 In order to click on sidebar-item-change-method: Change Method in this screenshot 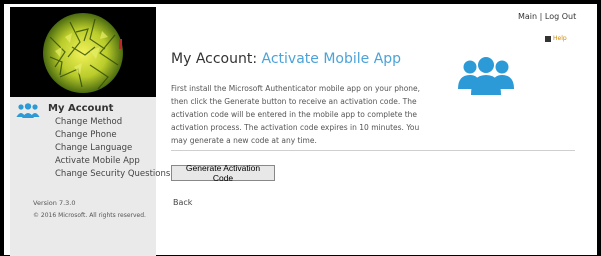, I will do `click(88, 122)`.